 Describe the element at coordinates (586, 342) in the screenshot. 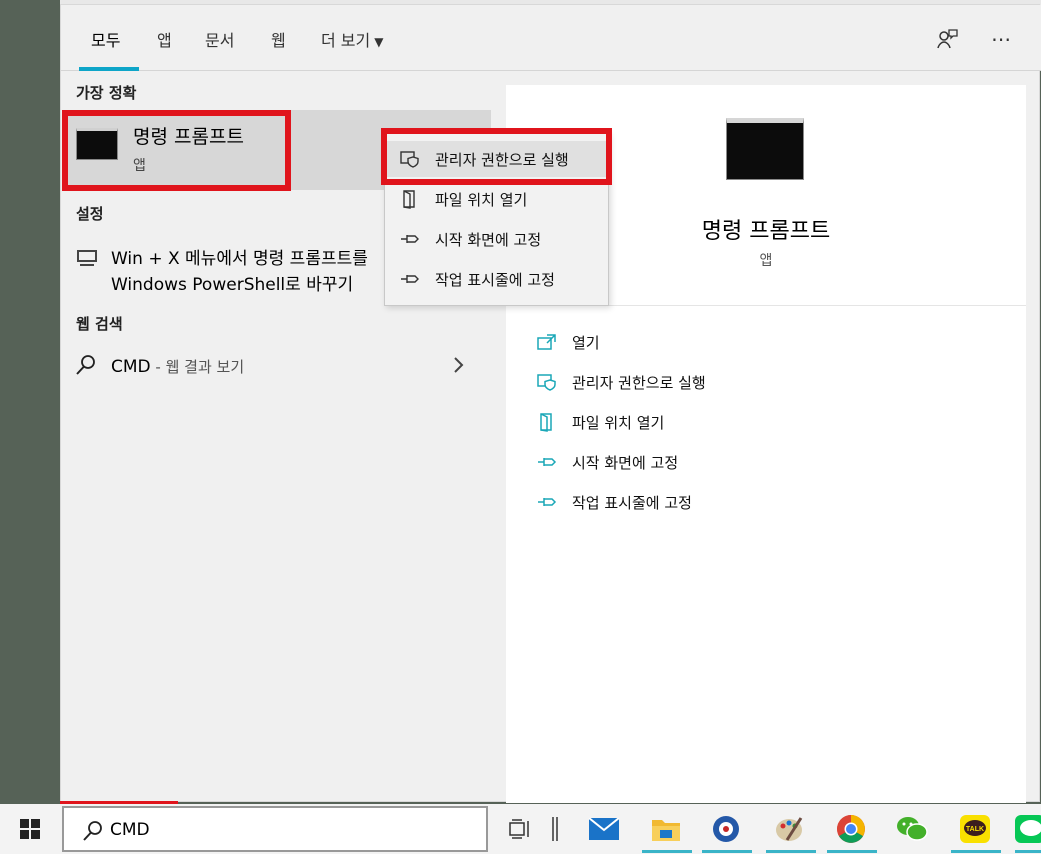

I see `action-open-label: 열기` at that location.